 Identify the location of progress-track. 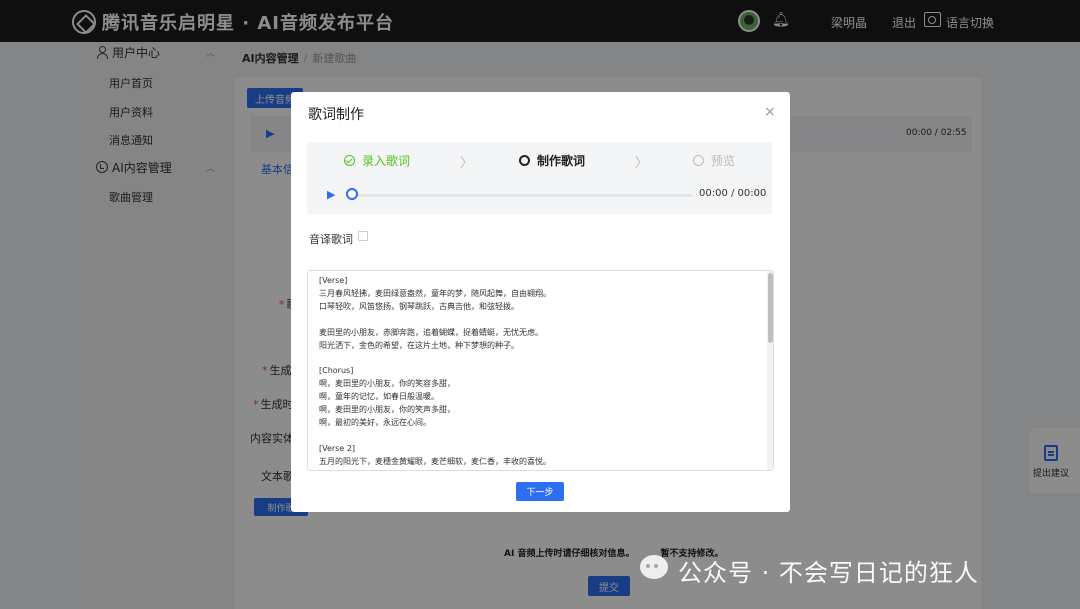
(521, 195).